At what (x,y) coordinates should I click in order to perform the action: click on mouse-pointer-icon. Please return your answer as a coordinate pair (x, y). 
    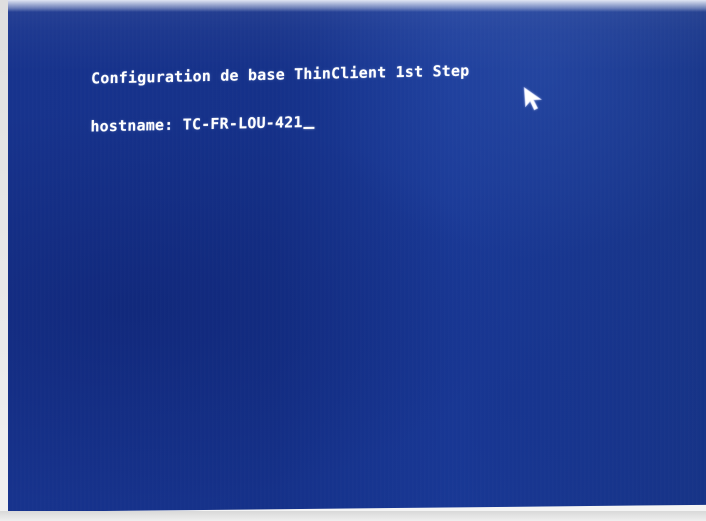
    Looking at the image, I should click on (532, 98).